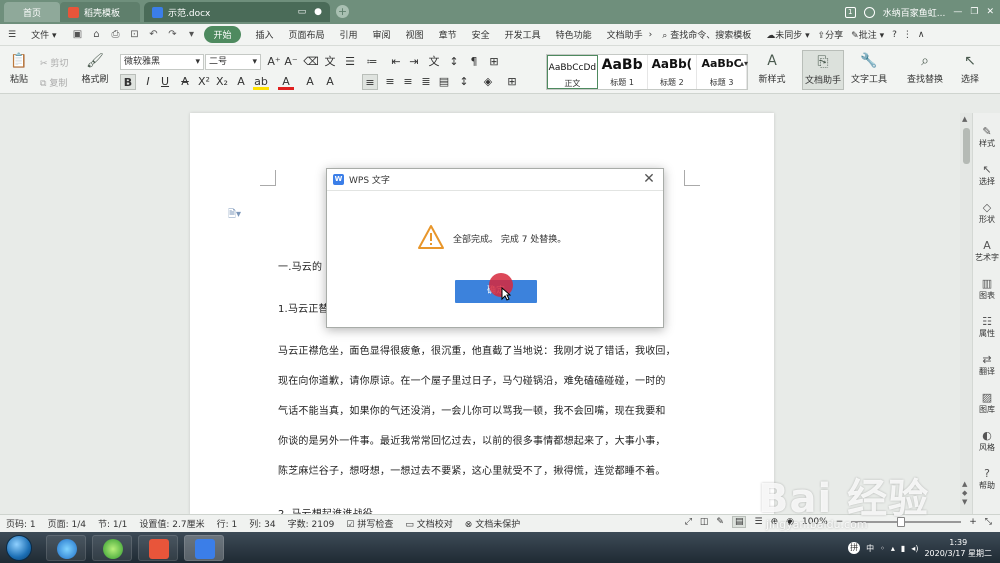 Image resolution: width=1000 pixels, height=563 pixels. Describe the element at coordinates (382, 34) in the screenshot. I see `menu-review: 审阅` at that location.